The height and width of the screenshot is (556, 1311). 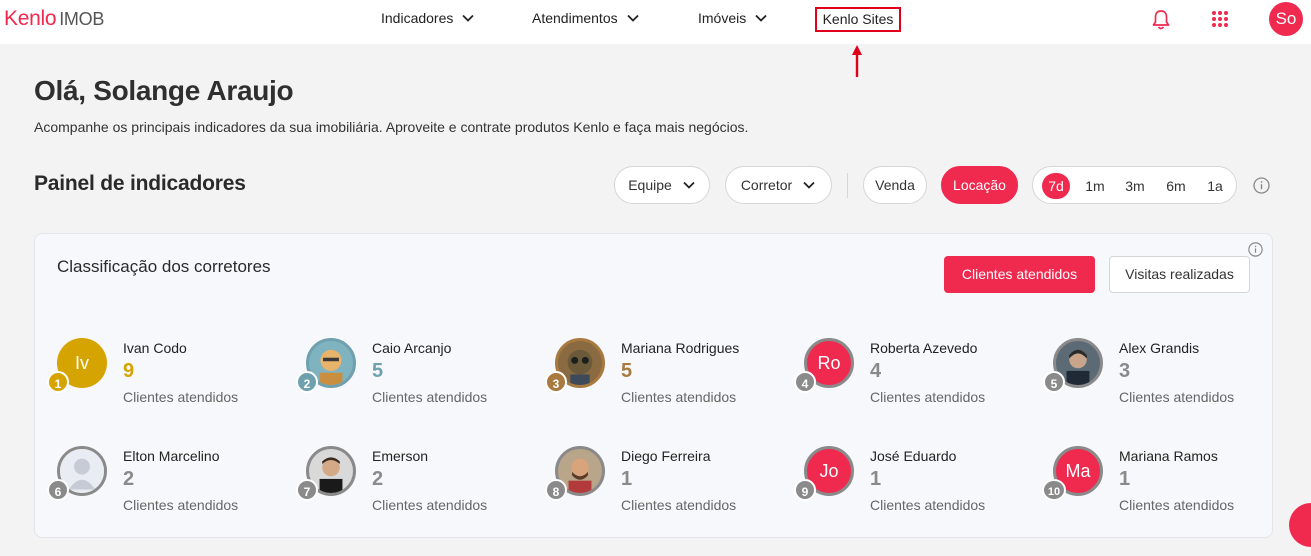 I want to click on broker-filter-dropdown: Corretor, so click(x=778, y=185).